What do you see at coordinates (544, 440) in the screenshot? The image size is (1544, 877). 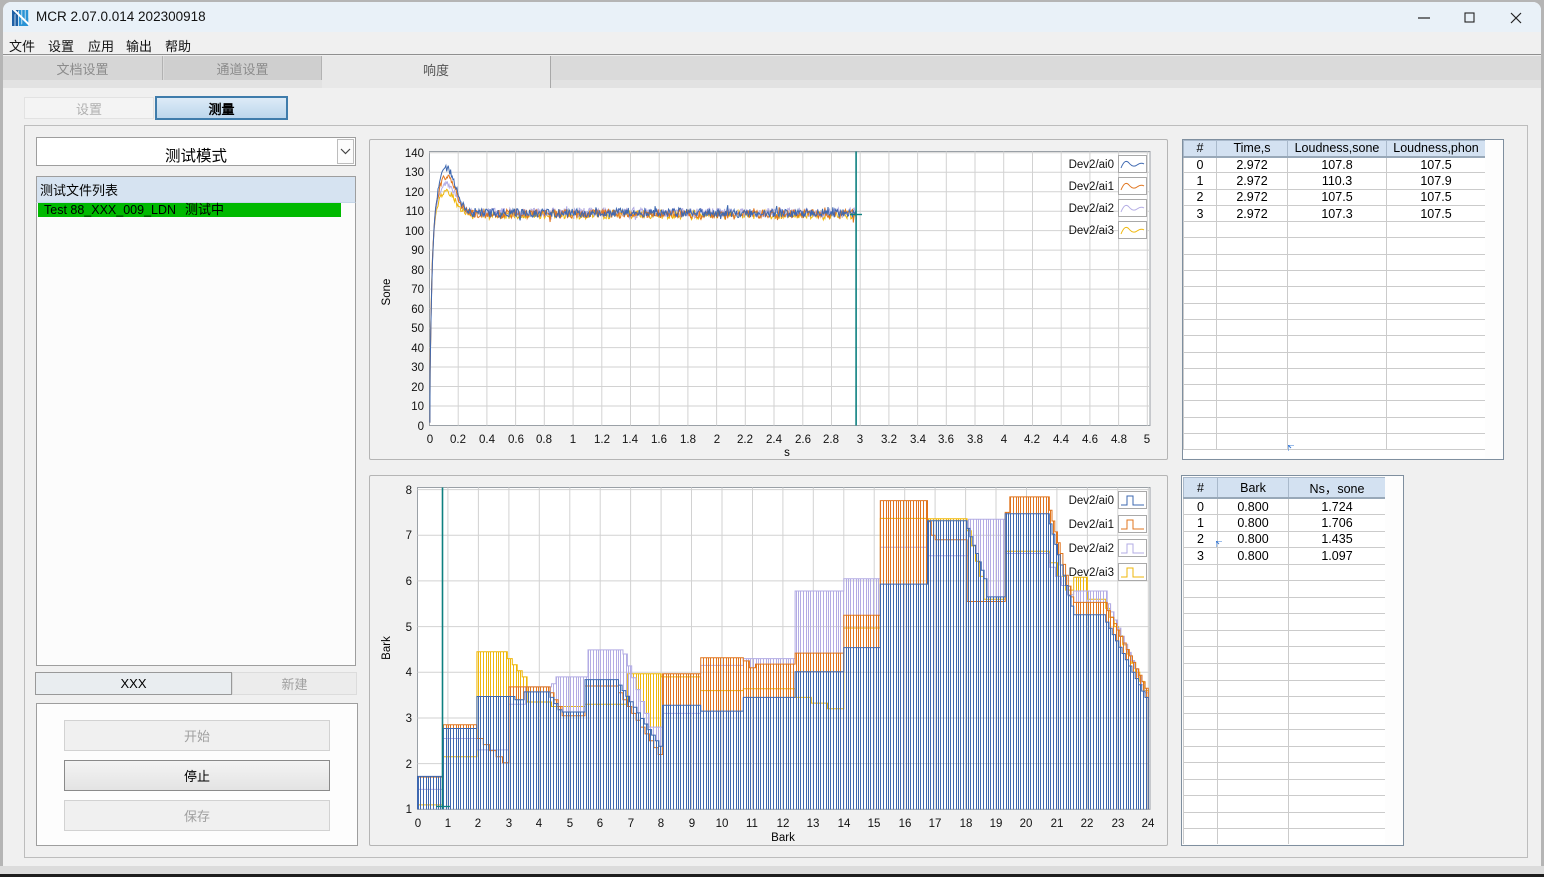 I see `svg-text: 0.8` at bounding box center [544, 440].